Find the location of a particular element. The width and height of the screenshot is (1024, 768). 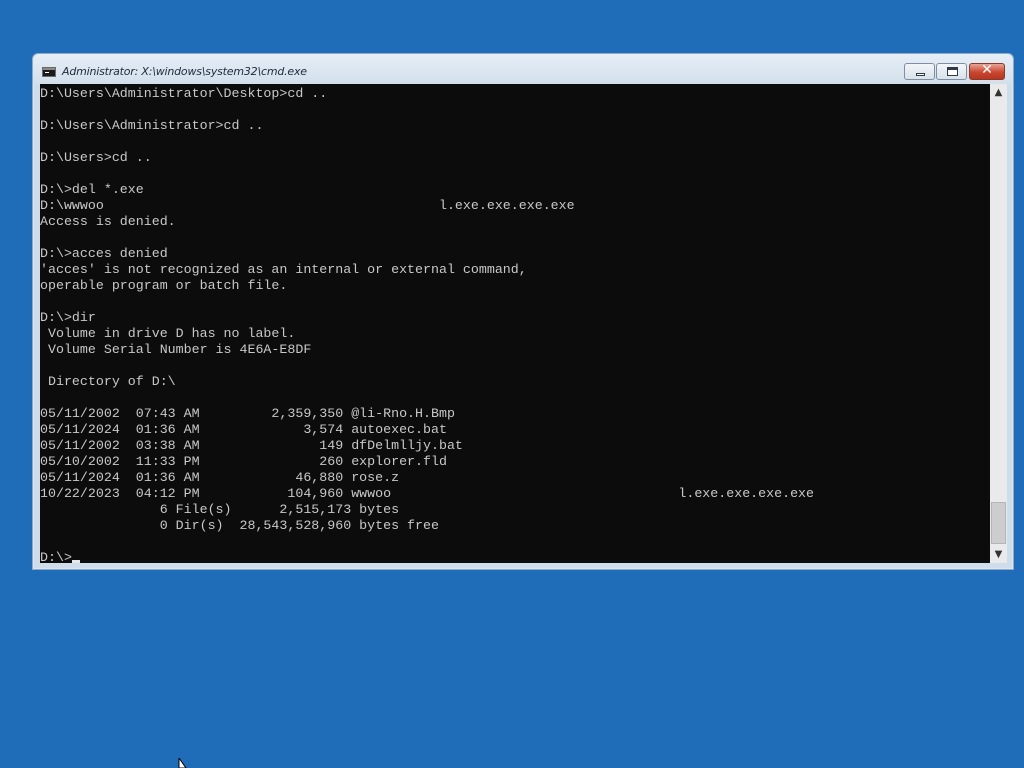

maximize-button is located at coordinates (951, 71).